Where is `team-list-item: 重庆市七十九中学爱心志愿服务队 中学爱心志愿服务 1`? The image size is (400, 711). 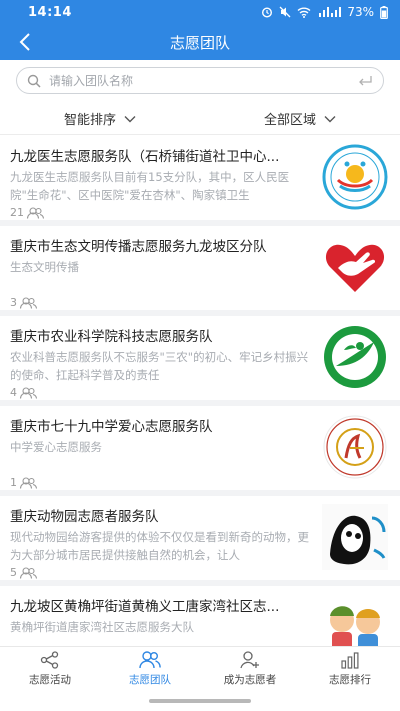
team-list-item: 重庆市七十九中学爱心志愿服务队 中学爱心志愿服务 1 is located at coordinates (200, 451).